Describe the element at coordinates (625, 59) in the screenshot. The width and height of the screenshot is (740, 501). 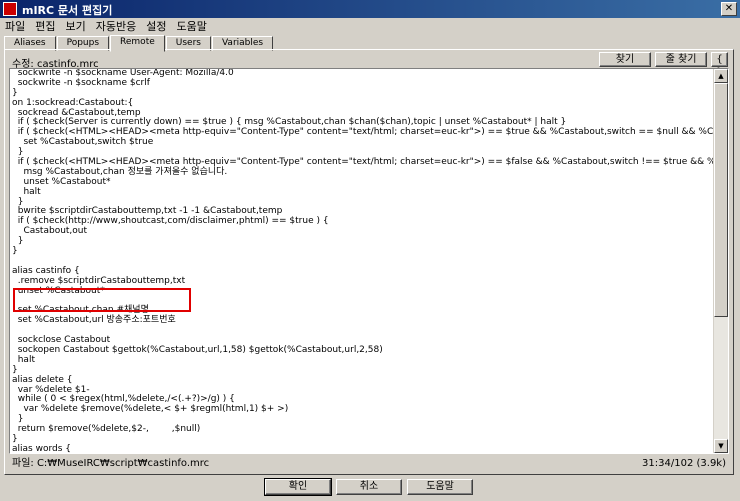
I see `find-button: 찾기` at that location.